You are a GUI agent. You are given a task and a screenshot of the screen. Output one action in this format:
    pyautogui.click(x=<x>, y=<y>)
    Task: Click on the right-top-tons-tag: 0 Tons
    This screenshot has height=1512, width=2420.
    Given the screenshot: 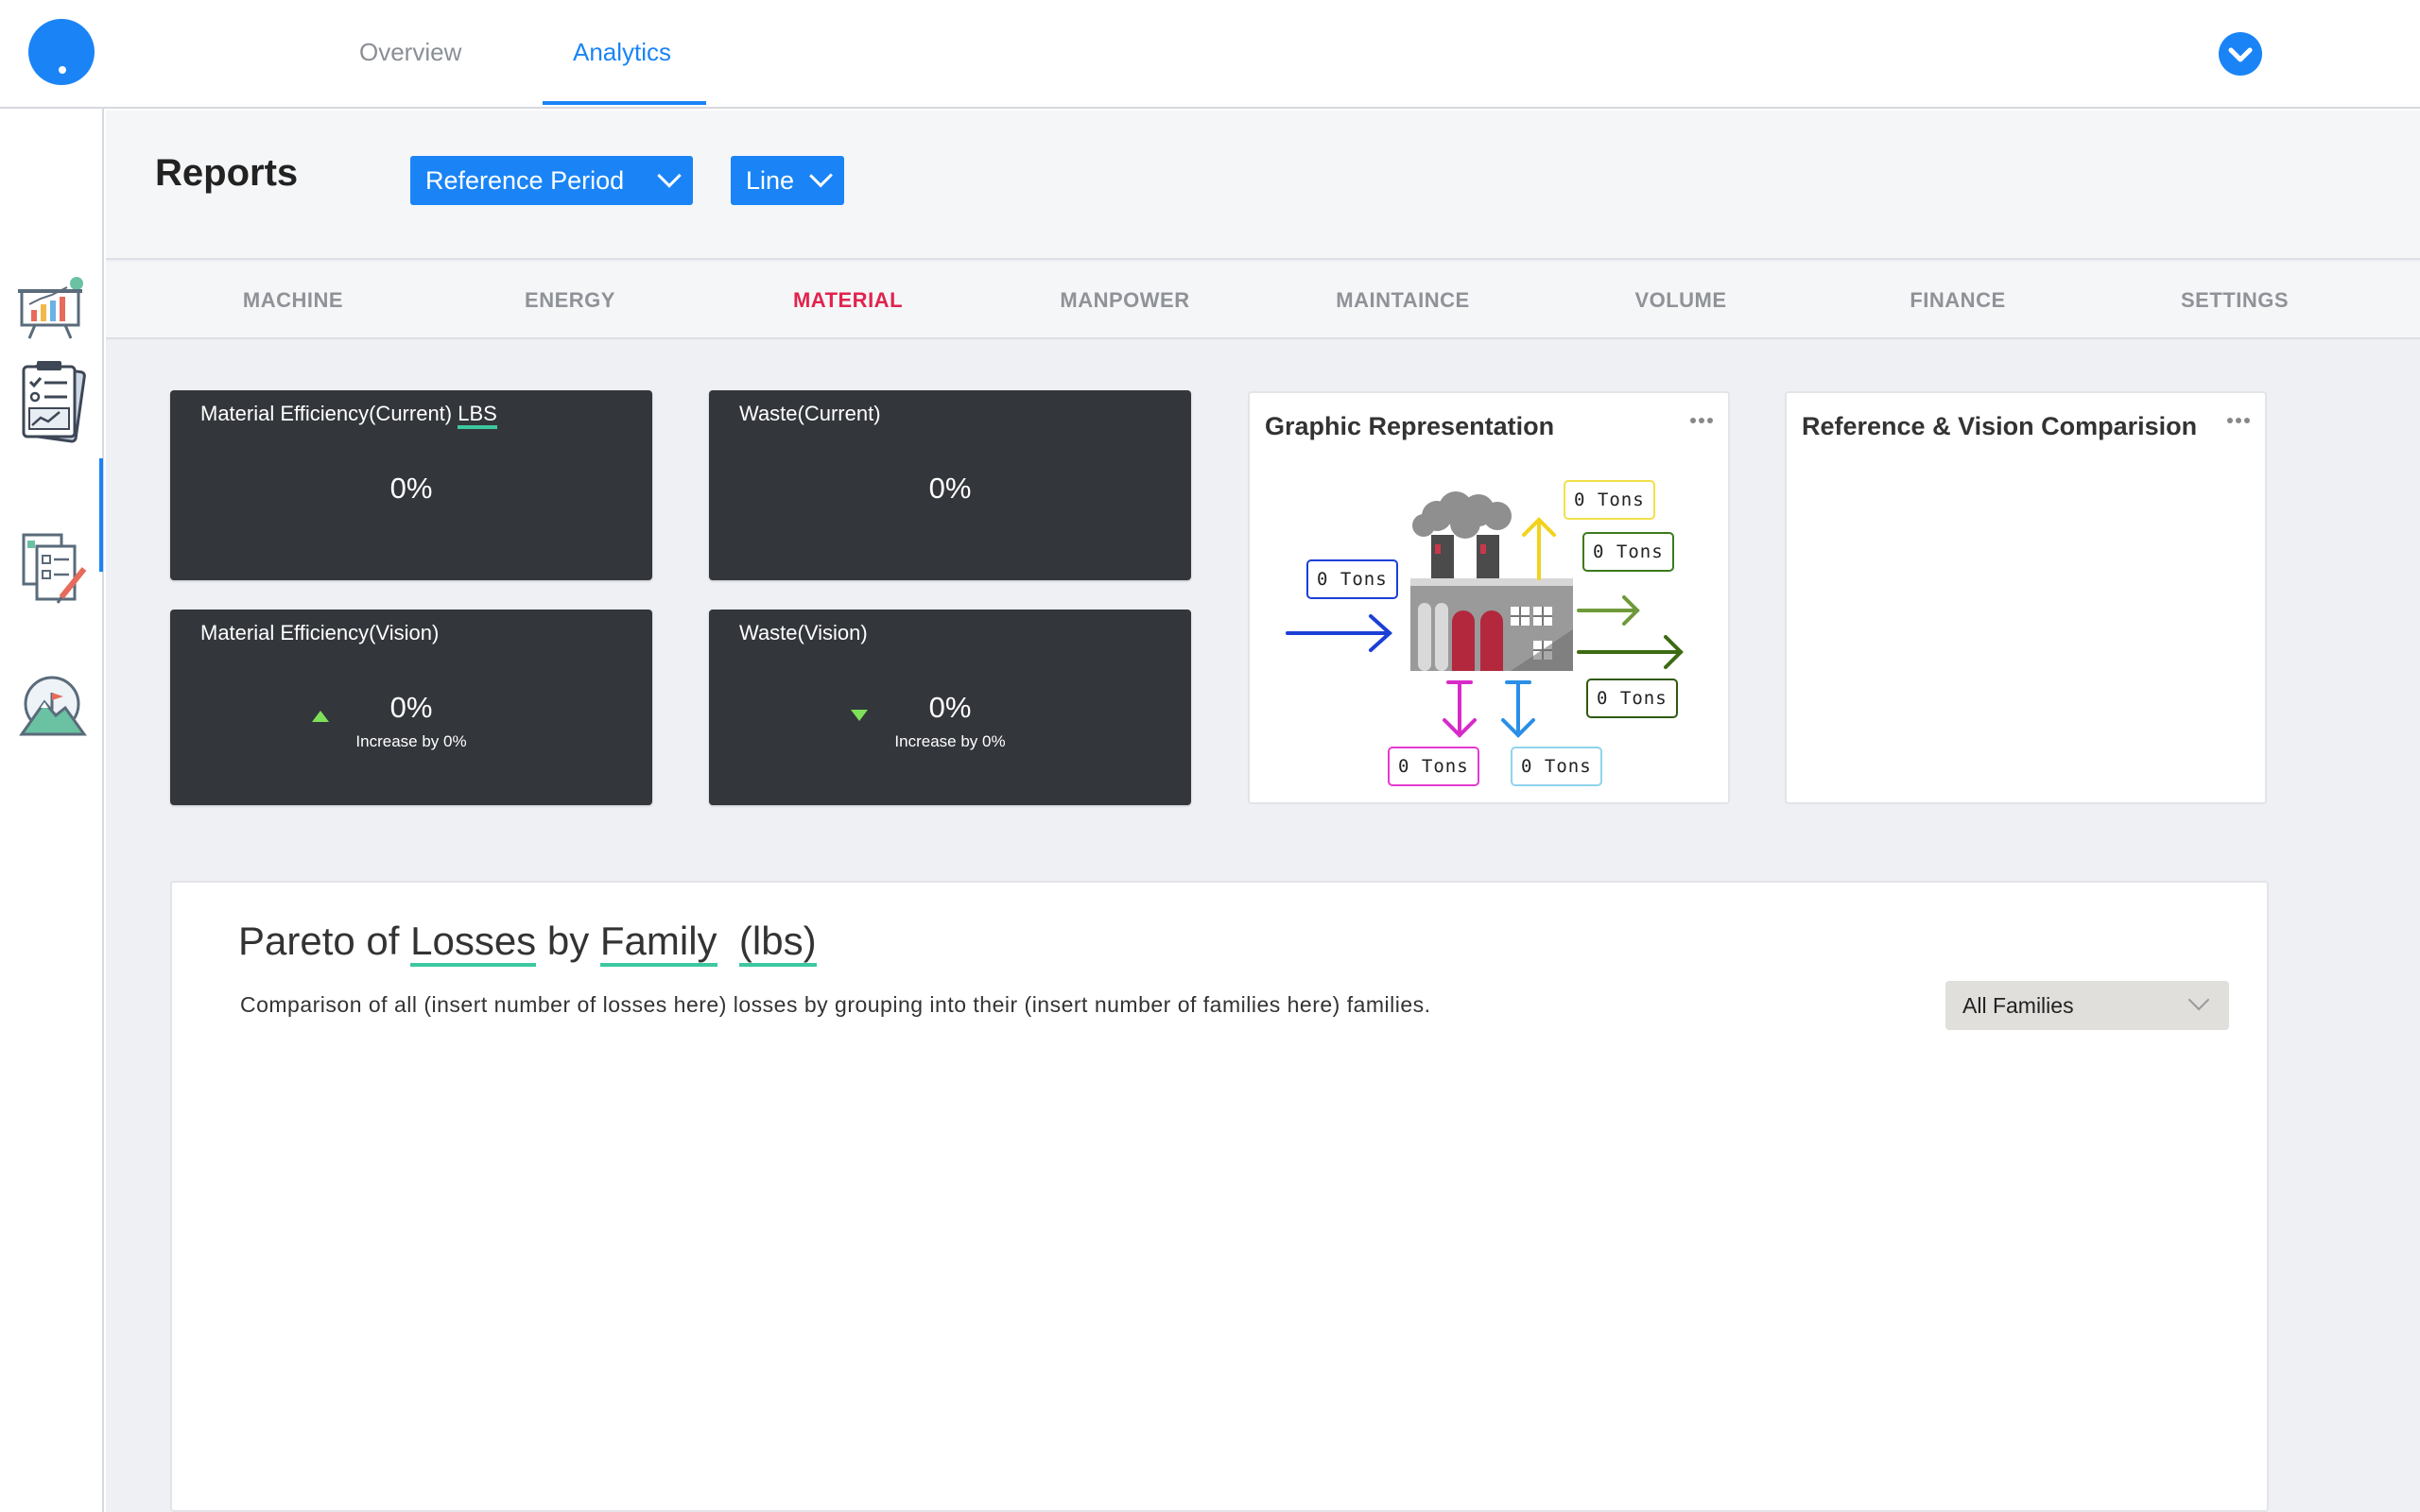 What is the action you would take?
    pyautogui.click(x=1628, y=552)
    